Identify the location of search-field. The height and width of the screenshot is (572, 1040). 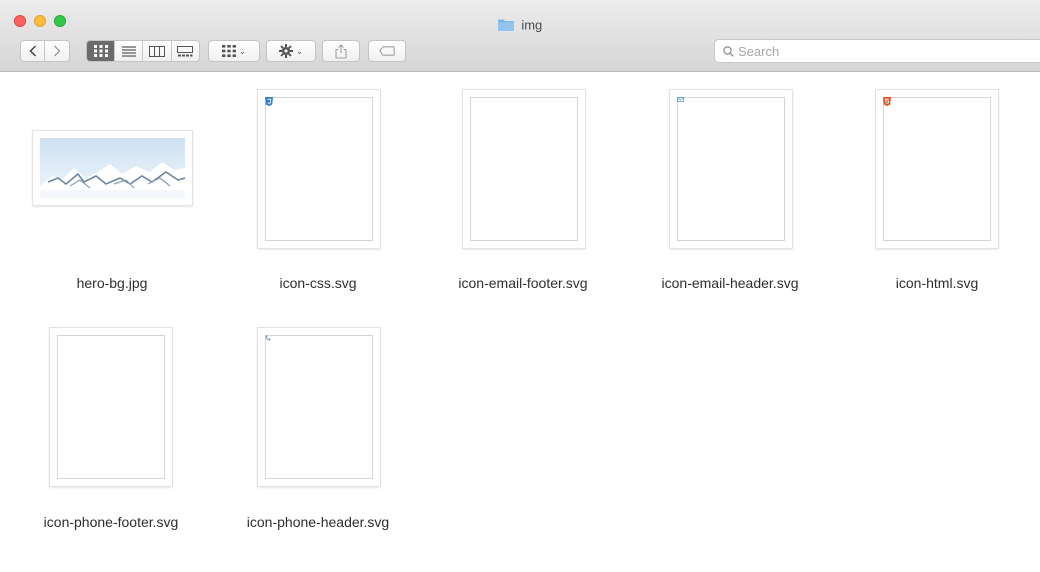
(877, 51).